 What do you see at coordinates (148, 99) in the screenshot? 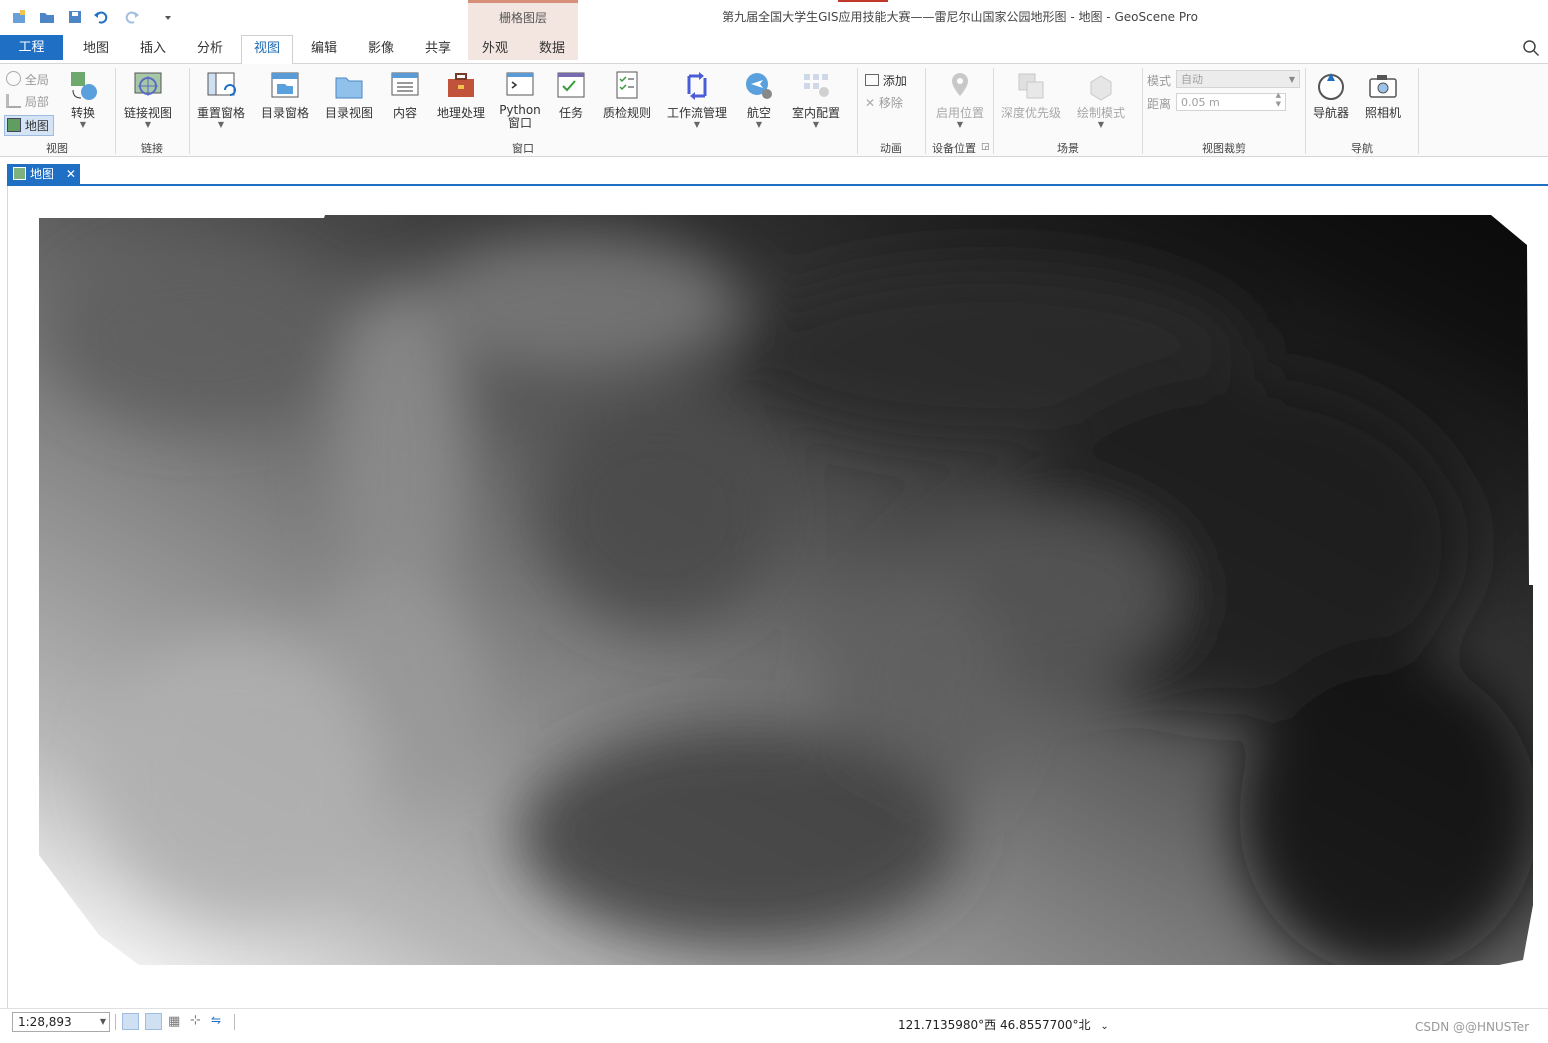
I see `link-views-button: 链接视图 ▼` at bounding box center [148, 99].